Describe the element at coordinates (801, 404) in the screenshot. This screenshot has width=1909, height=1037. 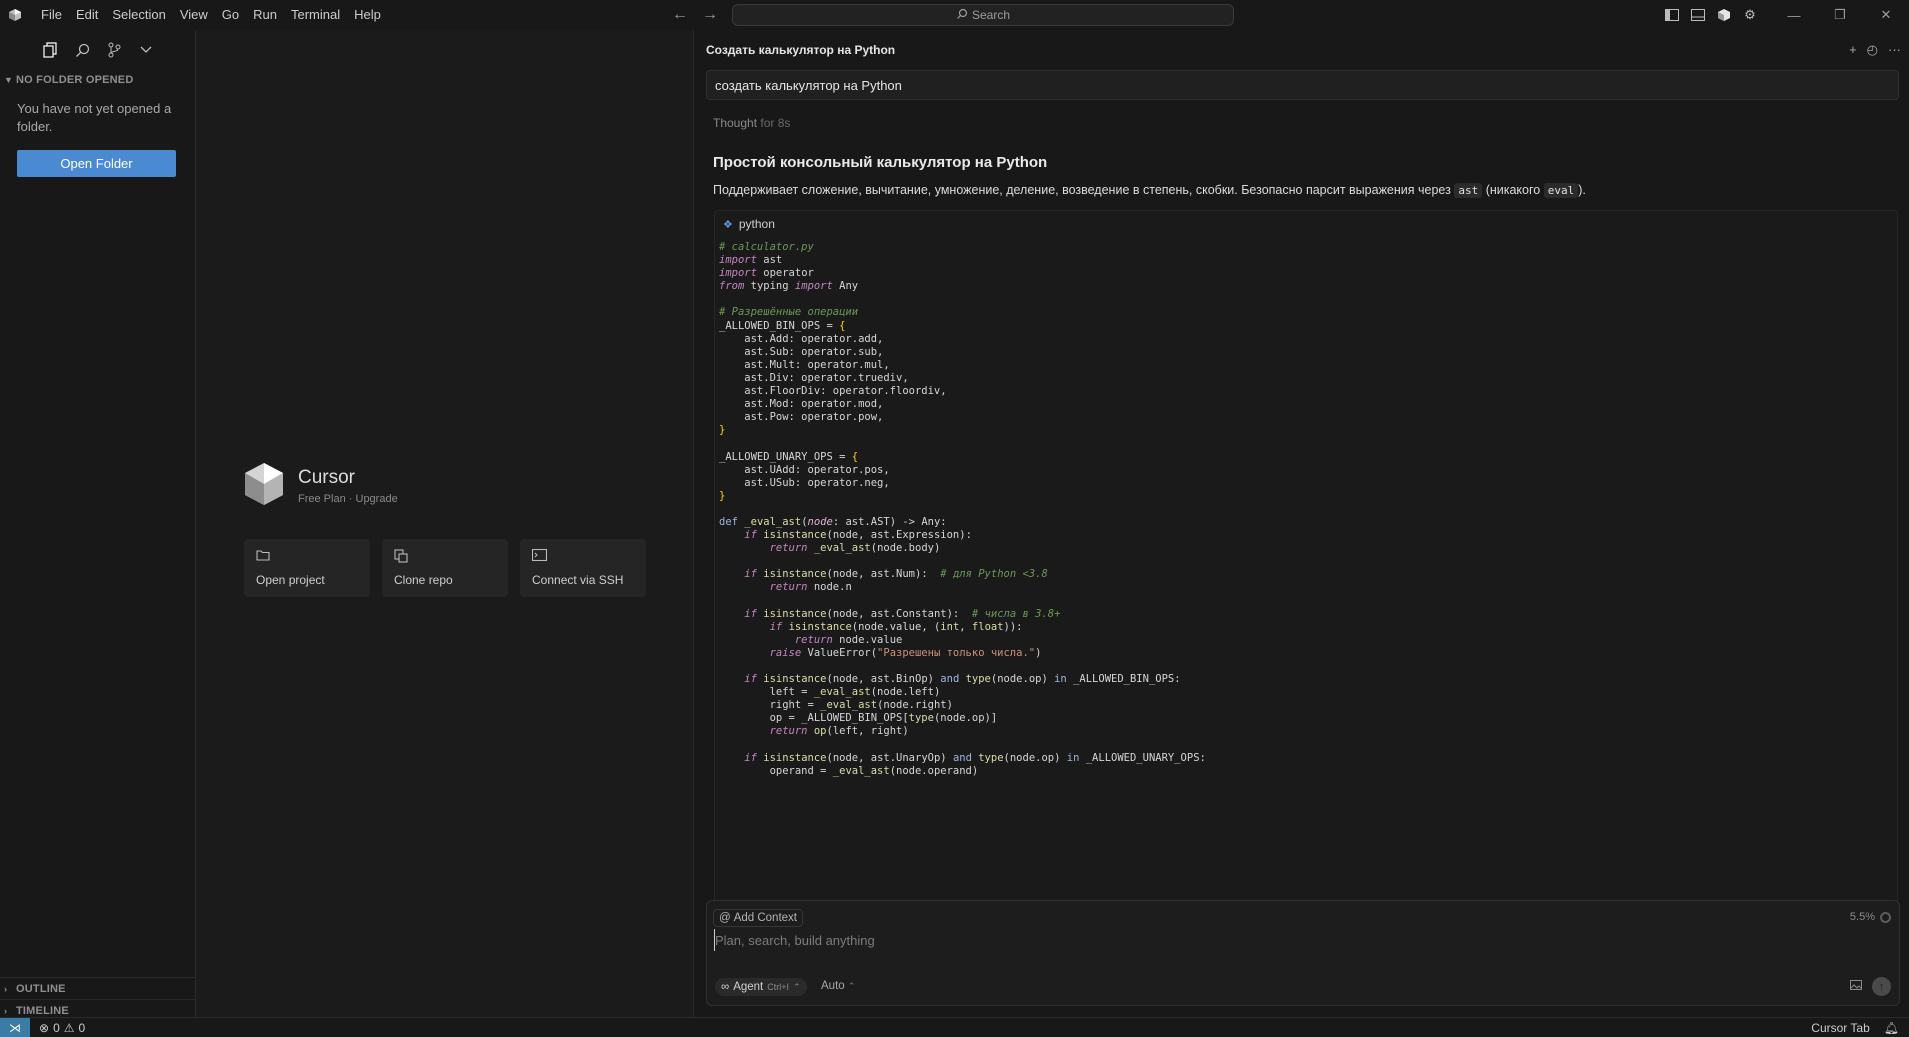
I see `code-token: ast.Mod: operator.mod,` at that location.